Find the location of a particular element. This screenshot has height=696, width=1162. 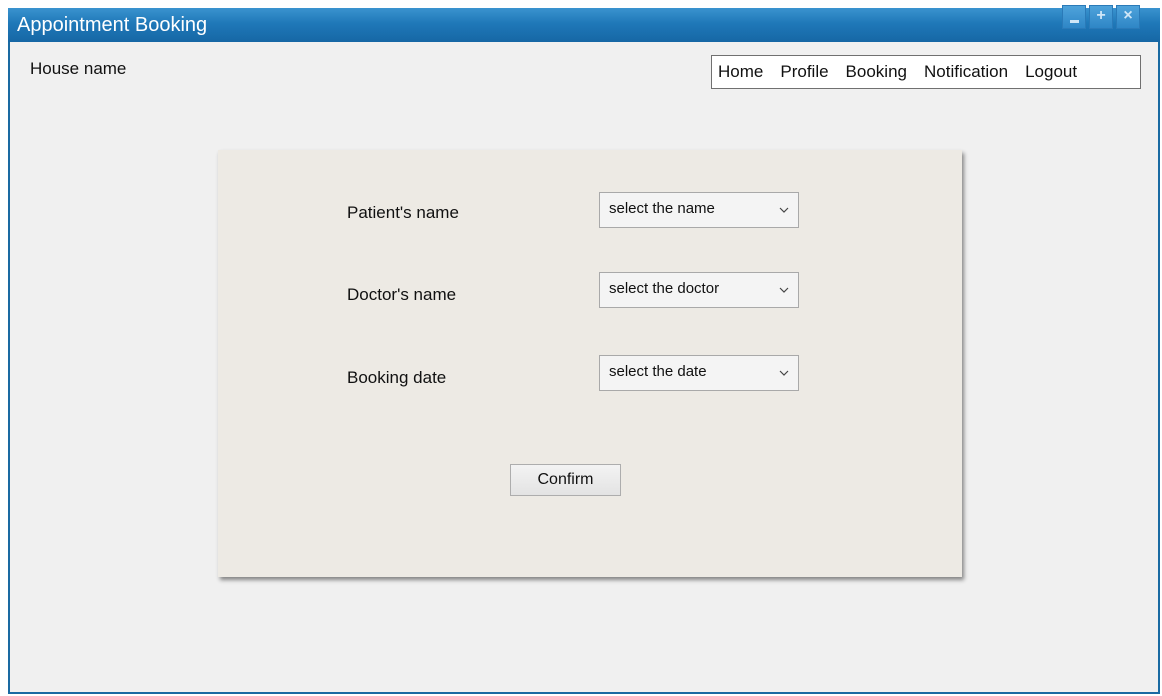

doctor-name-select-value: select the doctor is located at coordinates (664, 288).